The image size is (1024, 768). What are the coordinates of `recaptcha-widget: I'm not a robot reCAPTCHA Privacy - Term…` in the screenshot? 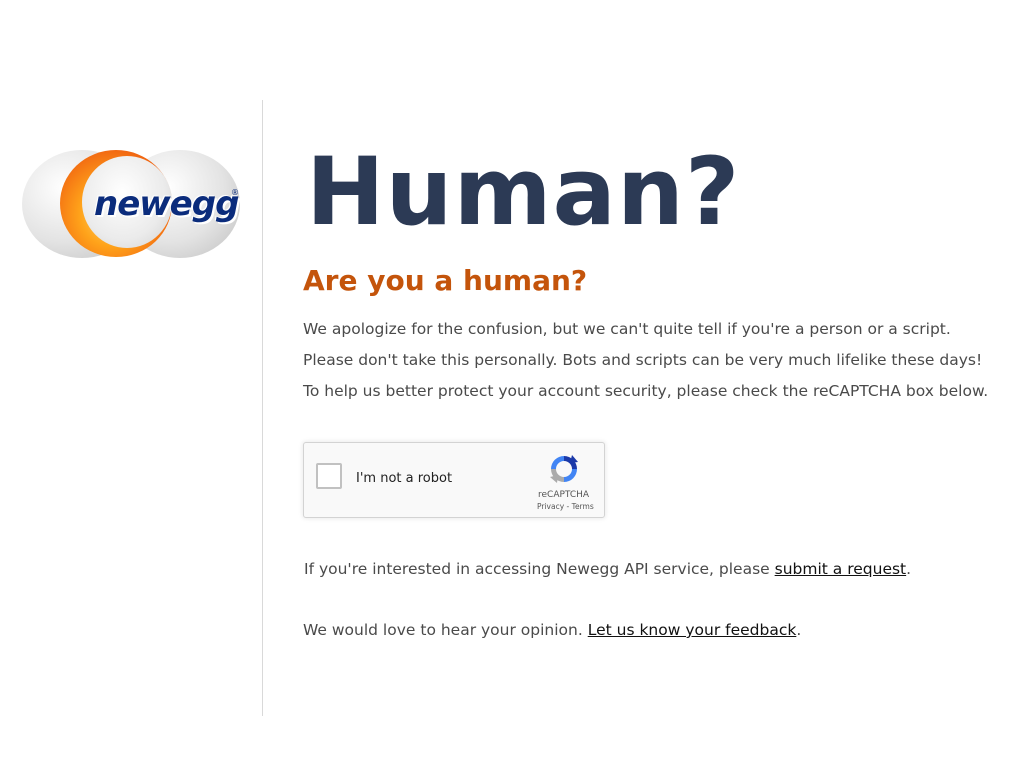 It's located at (454, 480).